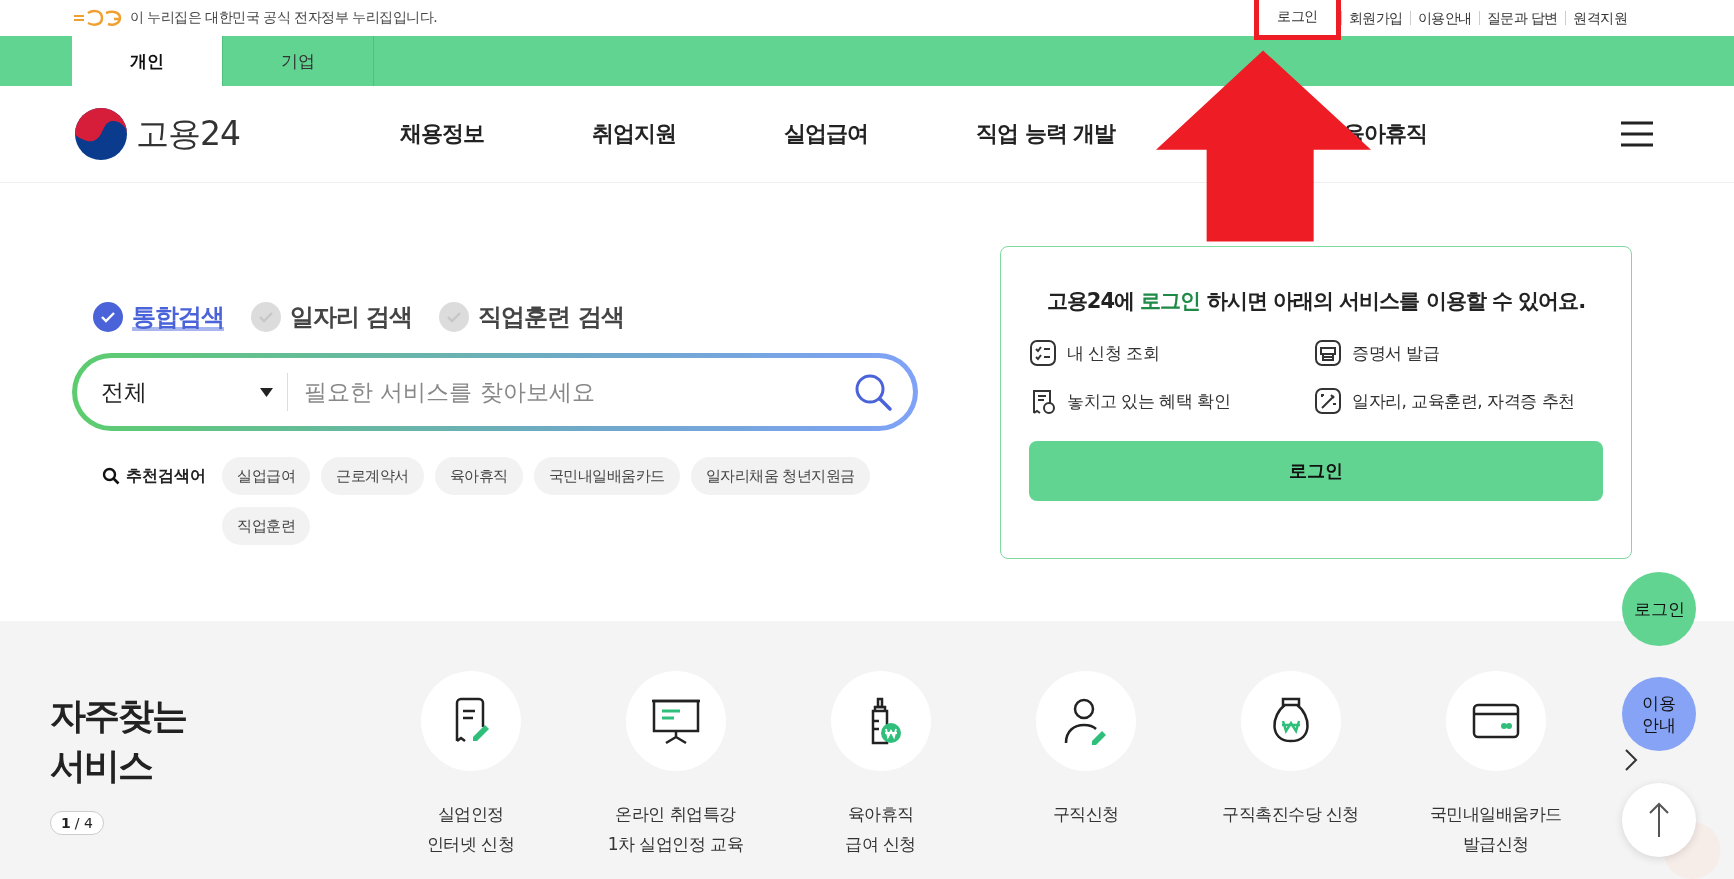 This screenshot has width=1734, height=879. Describe the element at coordinates (1631, 760) in the screenshot. I see `chevron-right-icon` at that location.